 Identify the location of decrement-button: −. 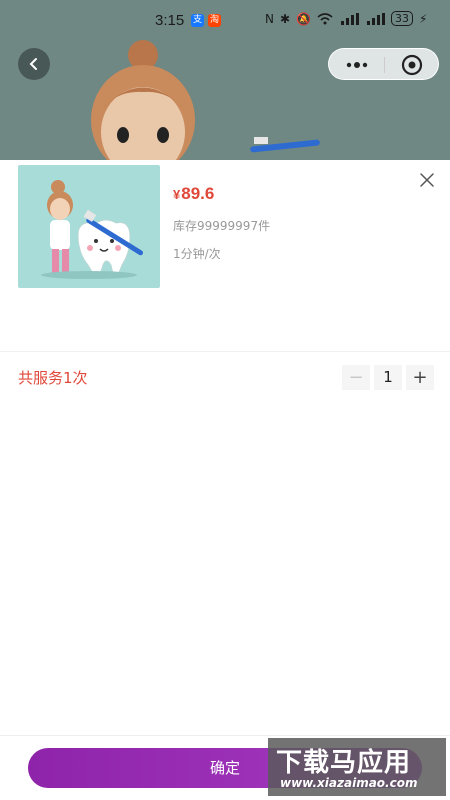
(356, 377).